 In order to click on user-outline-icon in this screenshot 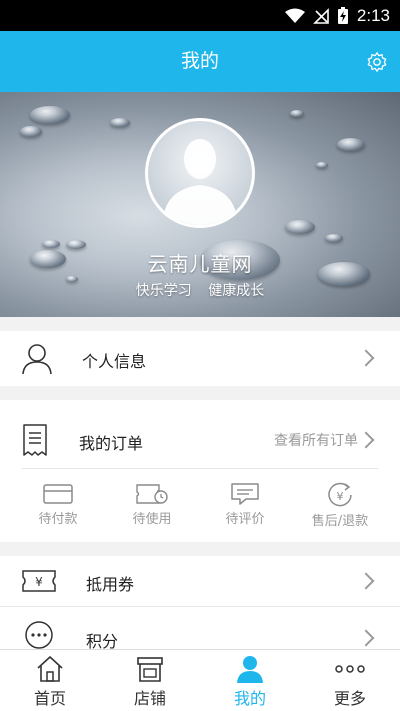, I will do `click(37, 359)`.